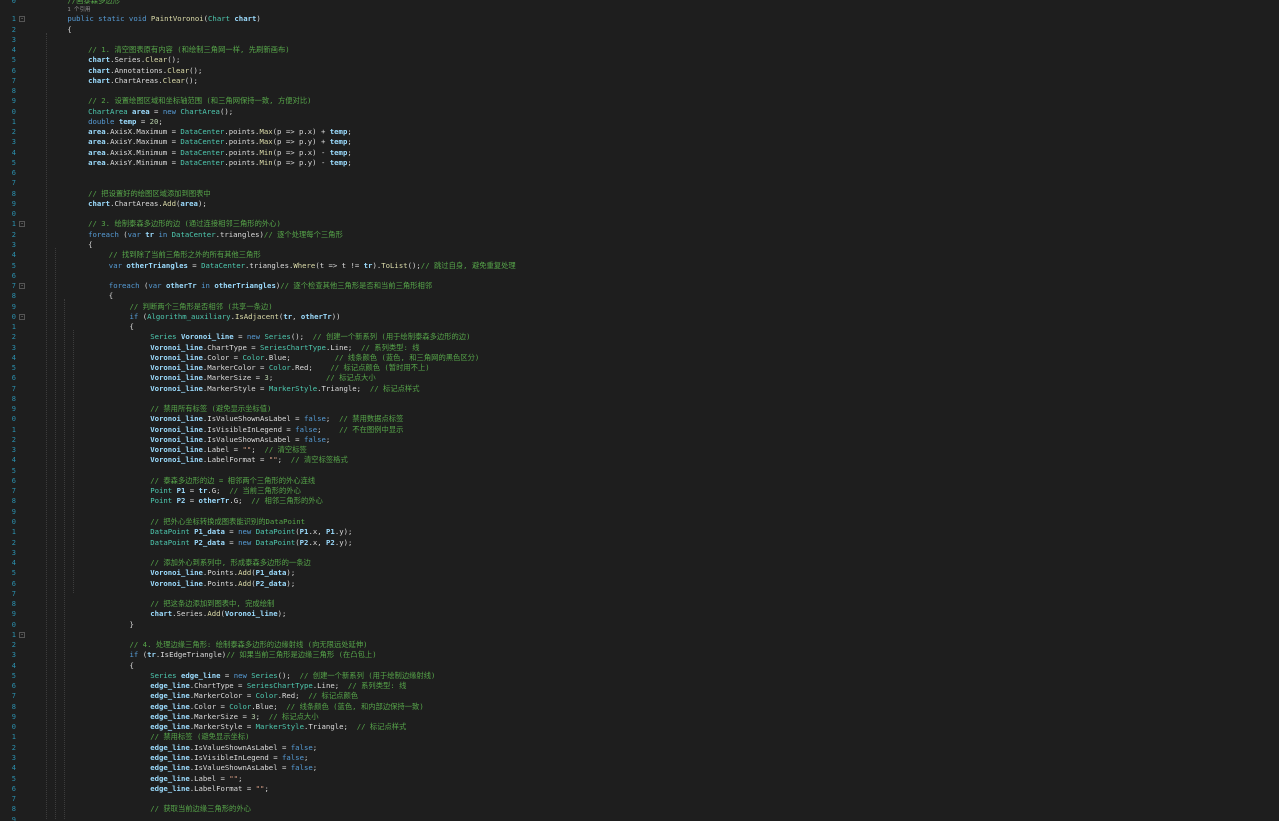  I want to click on code-token-type: DataPoint, so click(275, 542).